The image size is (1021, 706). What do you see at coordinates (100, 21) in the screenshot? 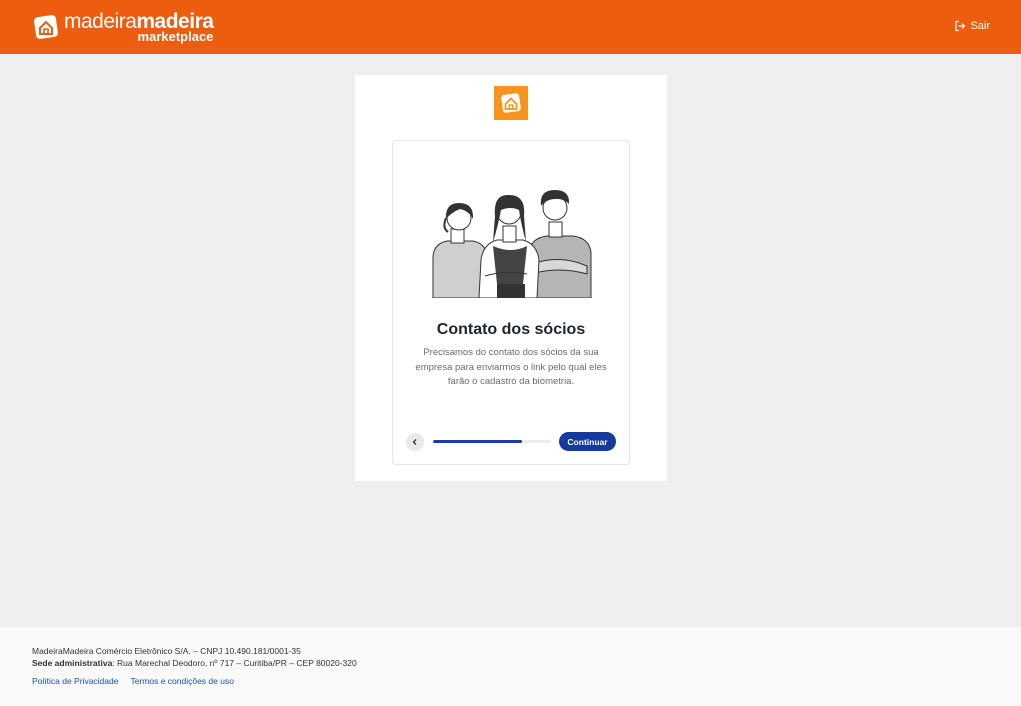
I see `brand-regular: madeira` at bounding box center [100, 21].